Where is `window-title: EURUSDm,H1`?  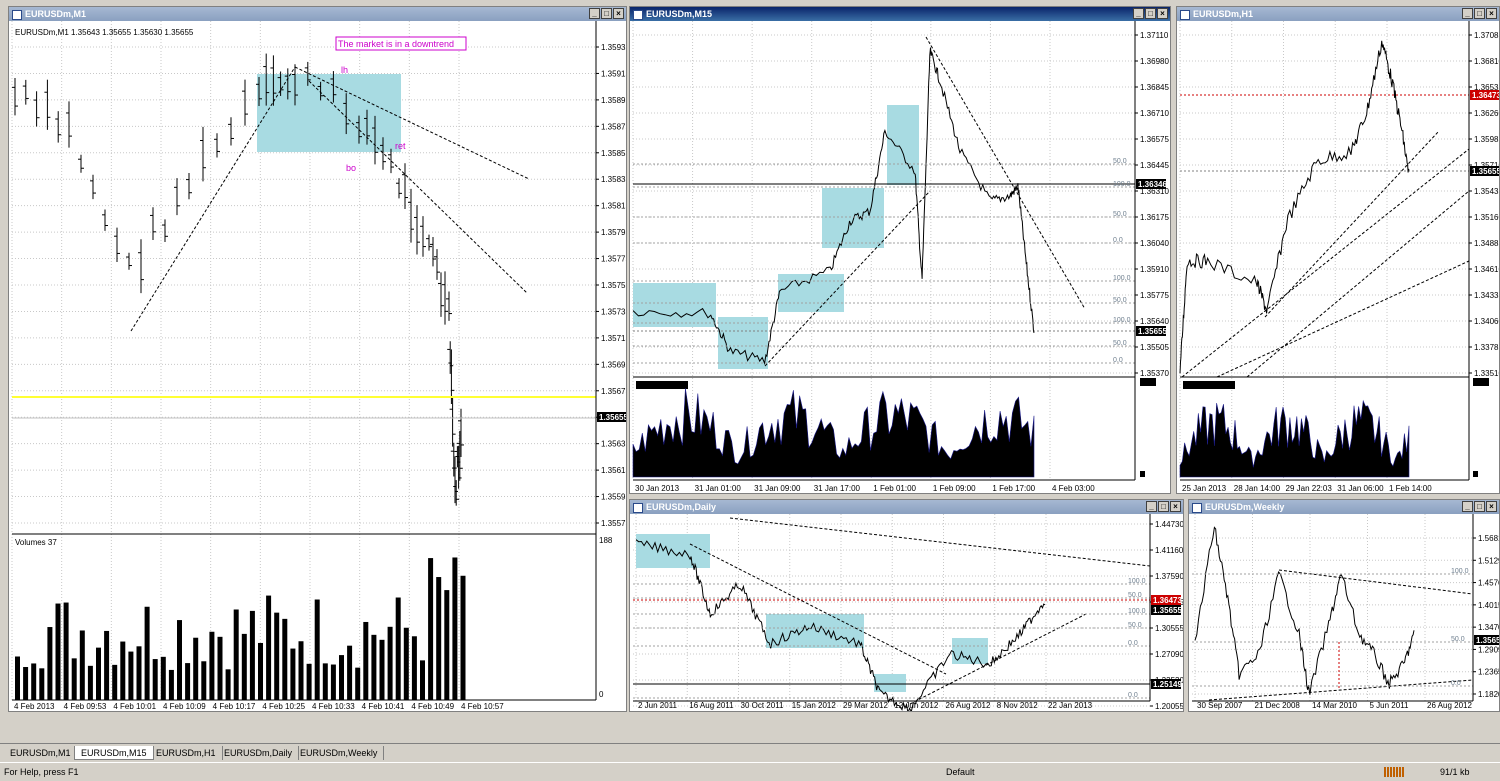 window-title: EURUSDm,H1 is located at coordinates (1223, 14).